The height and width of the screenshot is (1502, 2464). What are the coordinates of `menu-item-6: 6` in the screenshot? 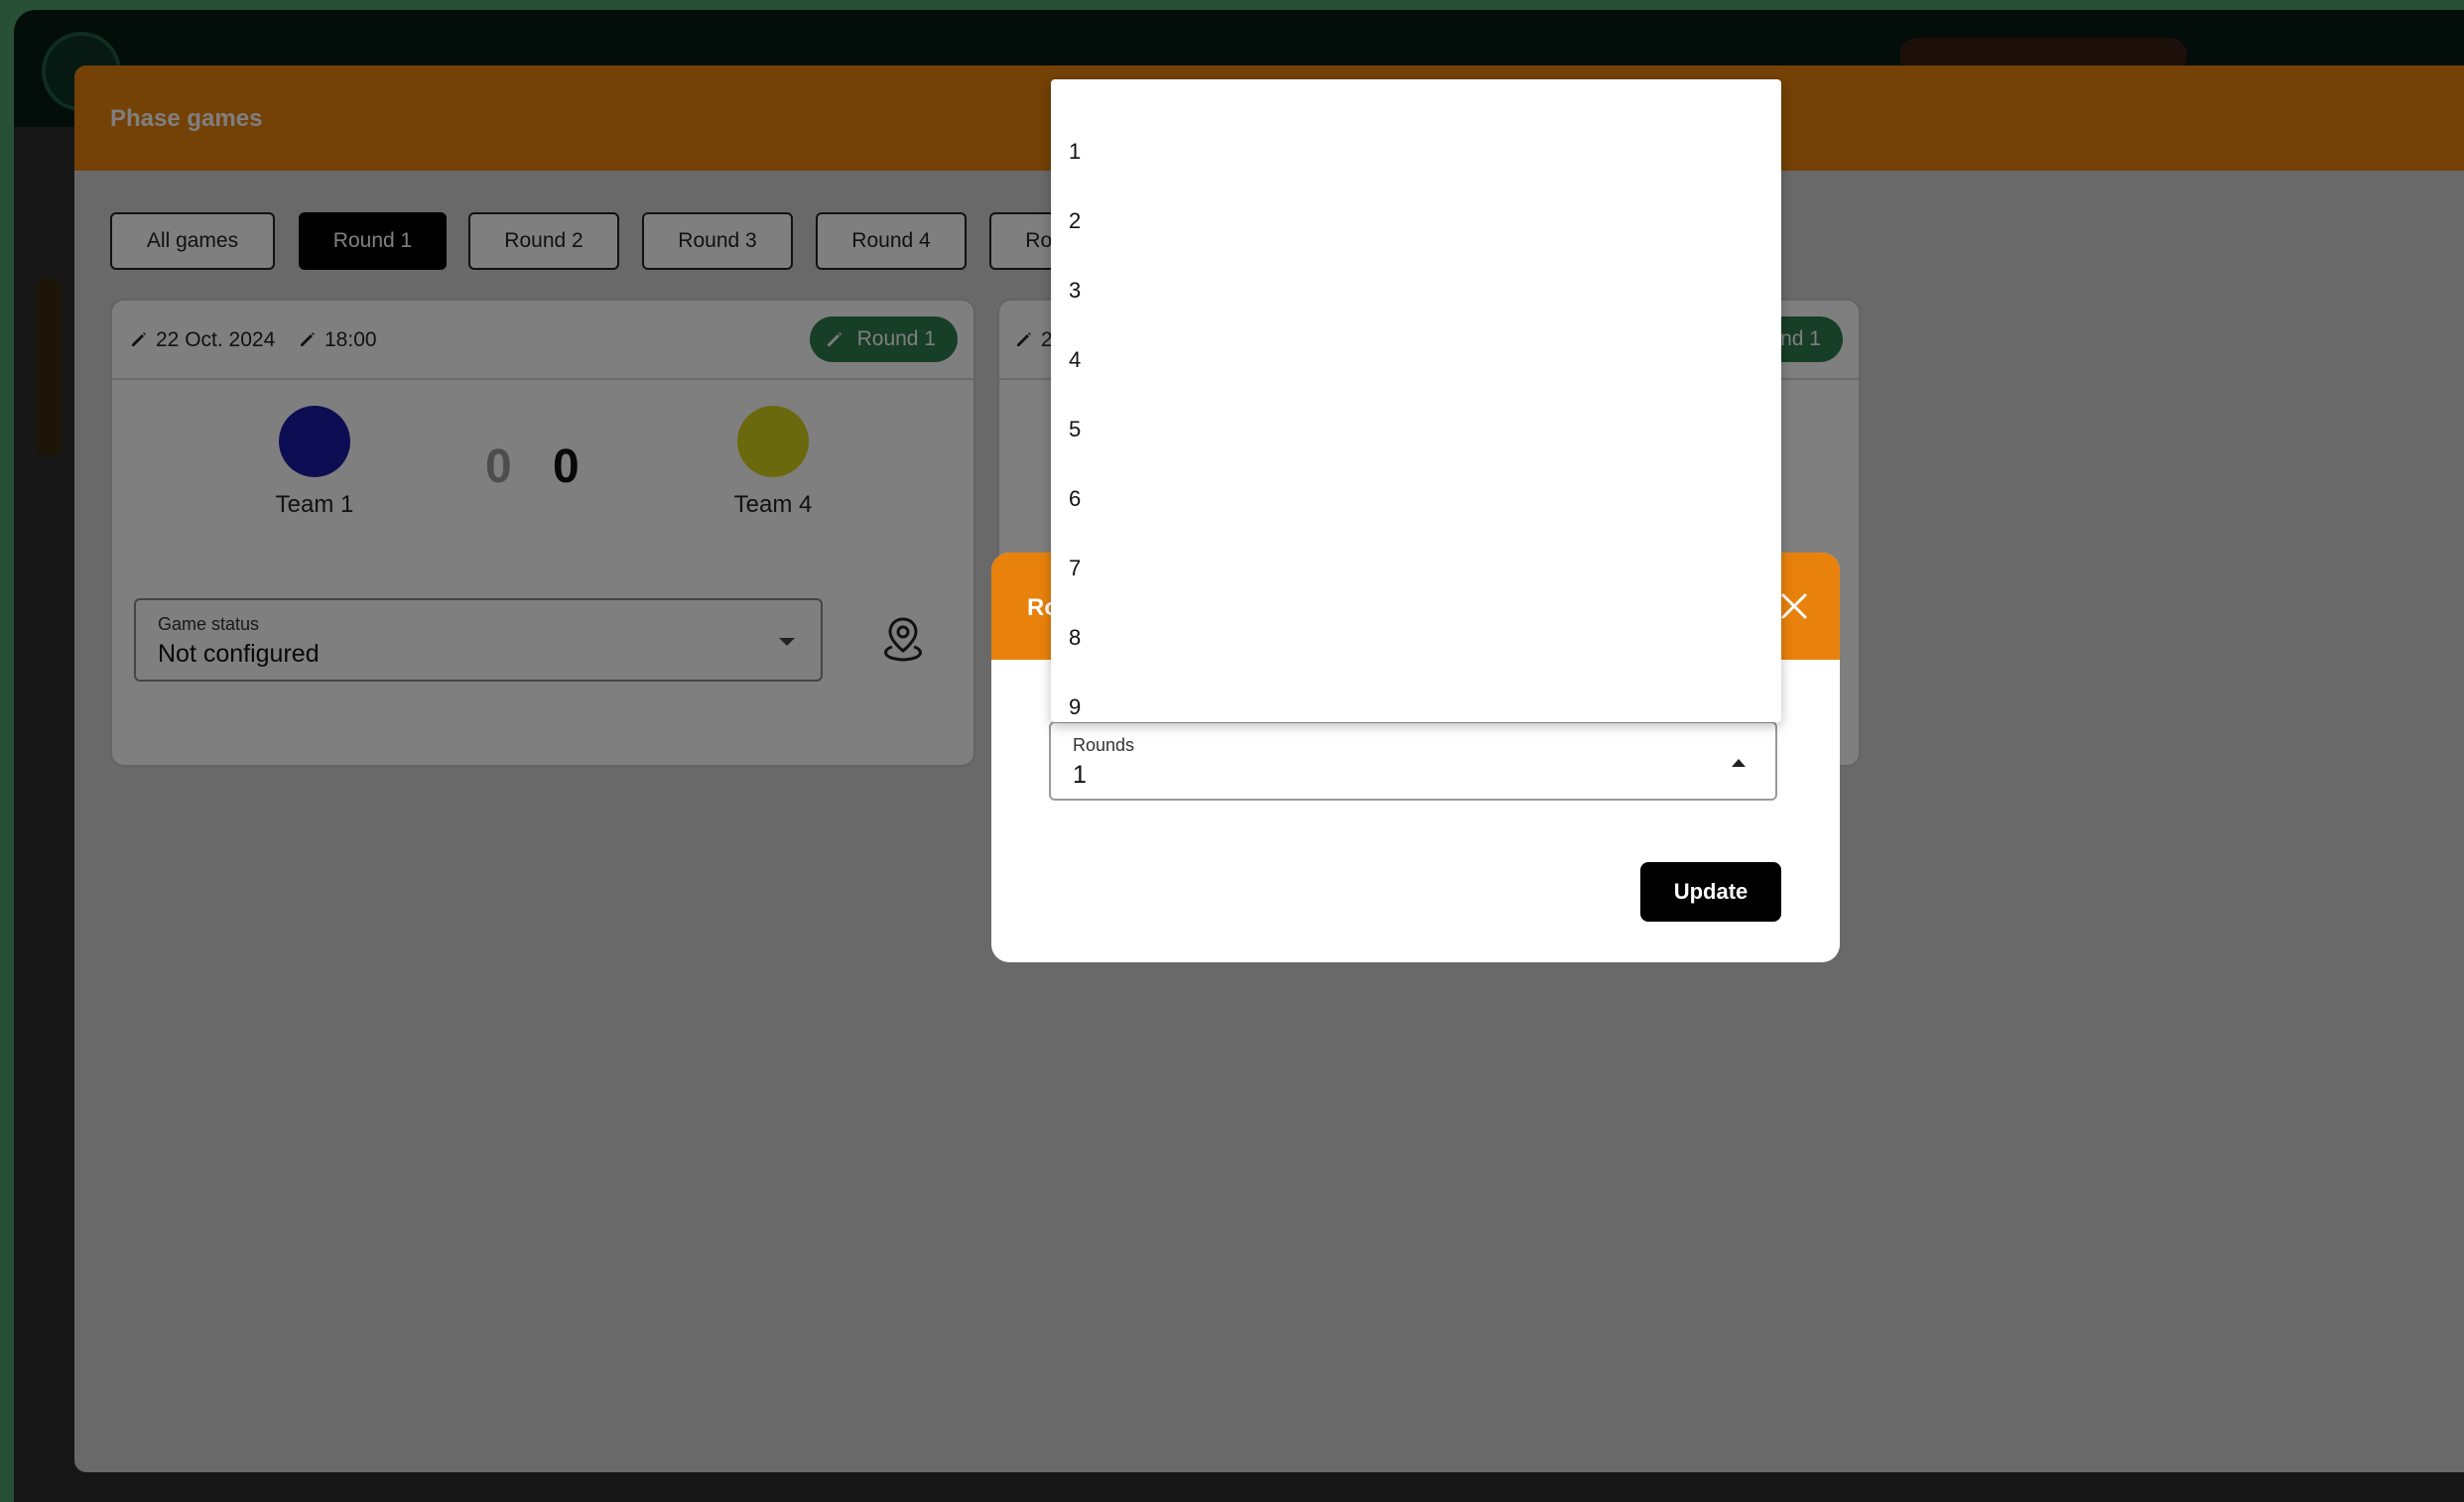 It's located at (1416, 499).